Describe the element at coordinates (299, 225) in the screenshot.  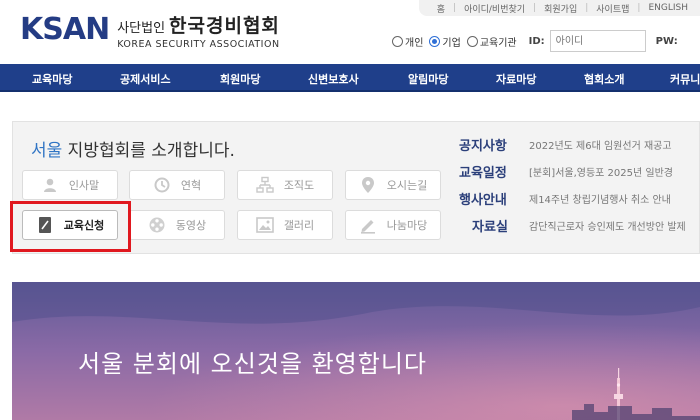
I see `gallery-label: 갤러리` at that location.